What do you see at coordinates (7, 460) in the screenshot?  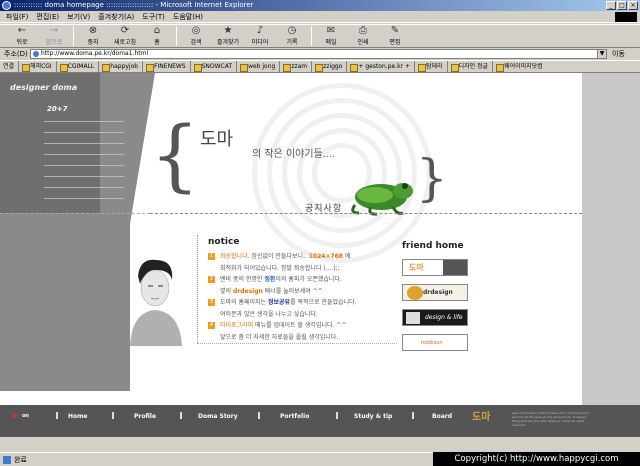 I see `page-status-icon` at bounding box center [7, 460].